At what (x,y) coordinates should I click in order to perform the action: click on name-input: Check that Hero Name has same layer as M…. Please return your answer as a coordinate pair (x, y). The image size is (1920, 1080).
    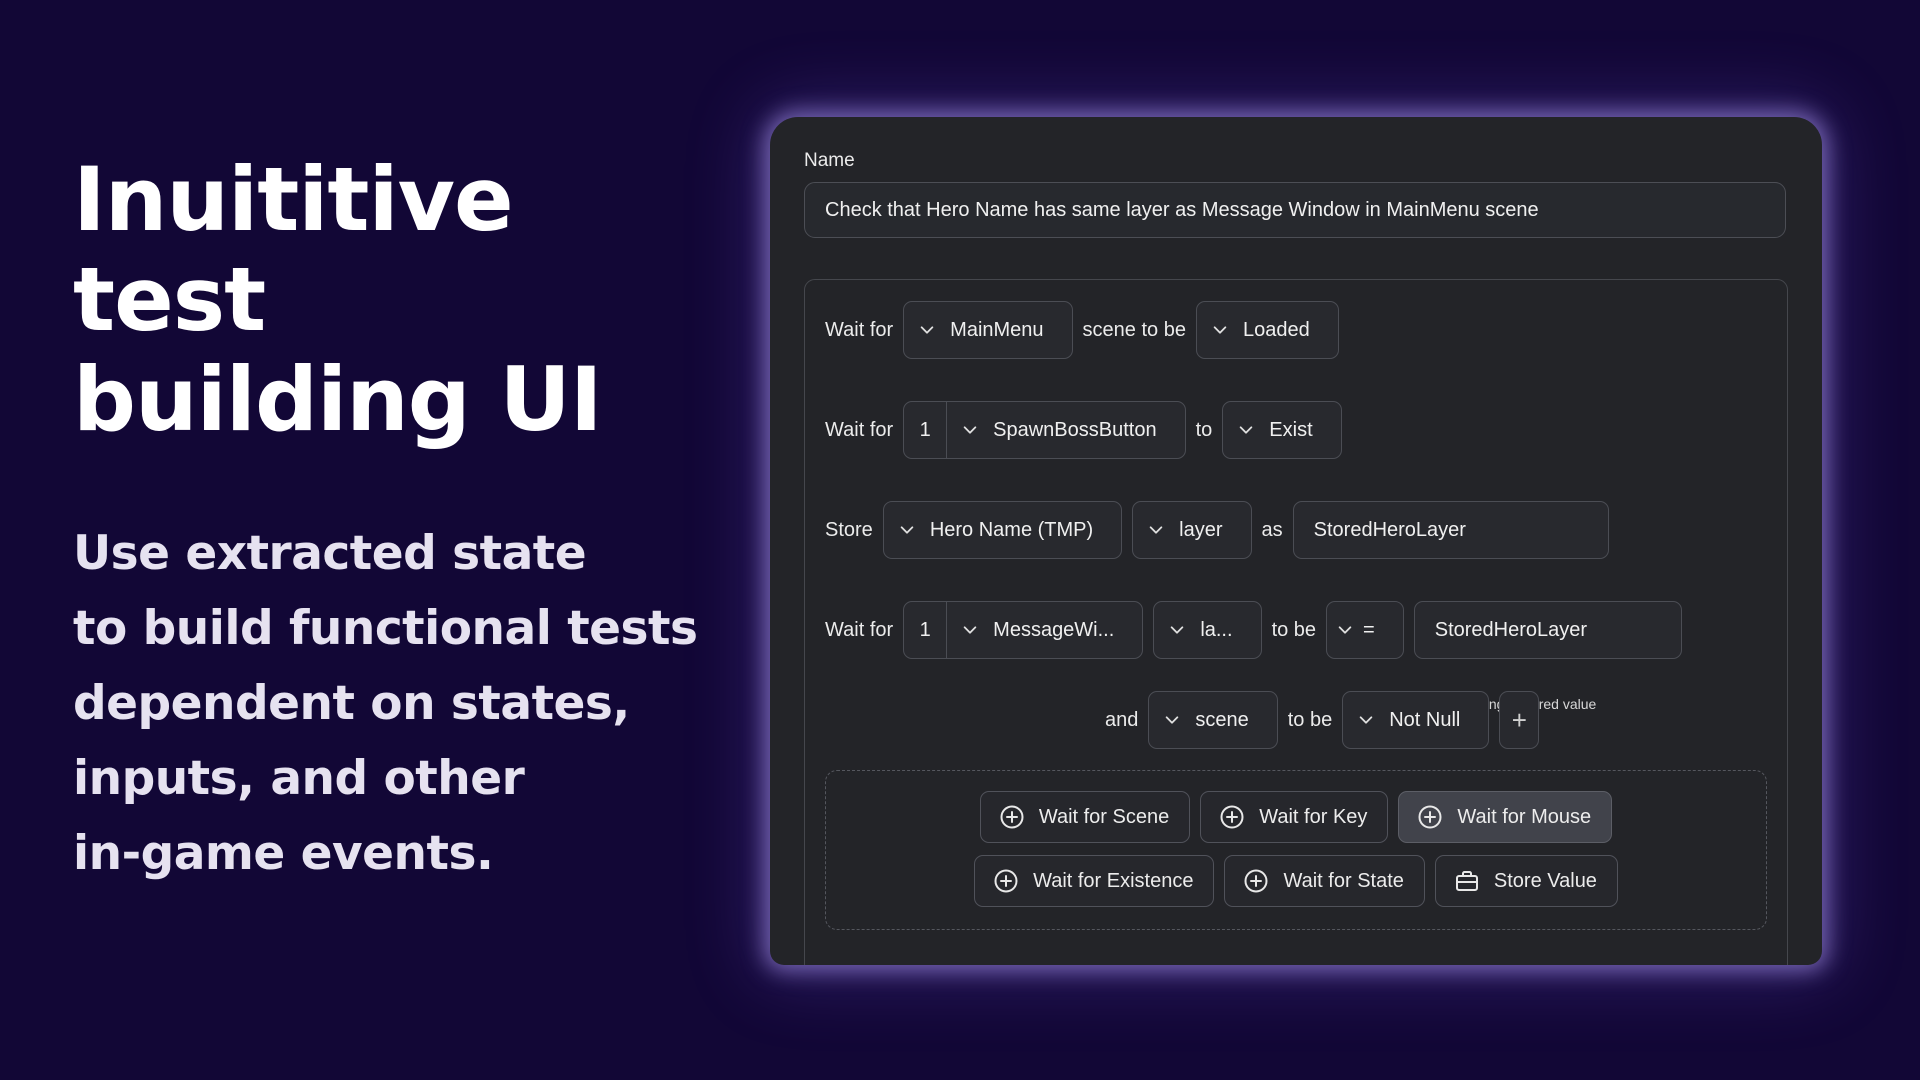
    Looking at the image, I should click on (1295, 210).